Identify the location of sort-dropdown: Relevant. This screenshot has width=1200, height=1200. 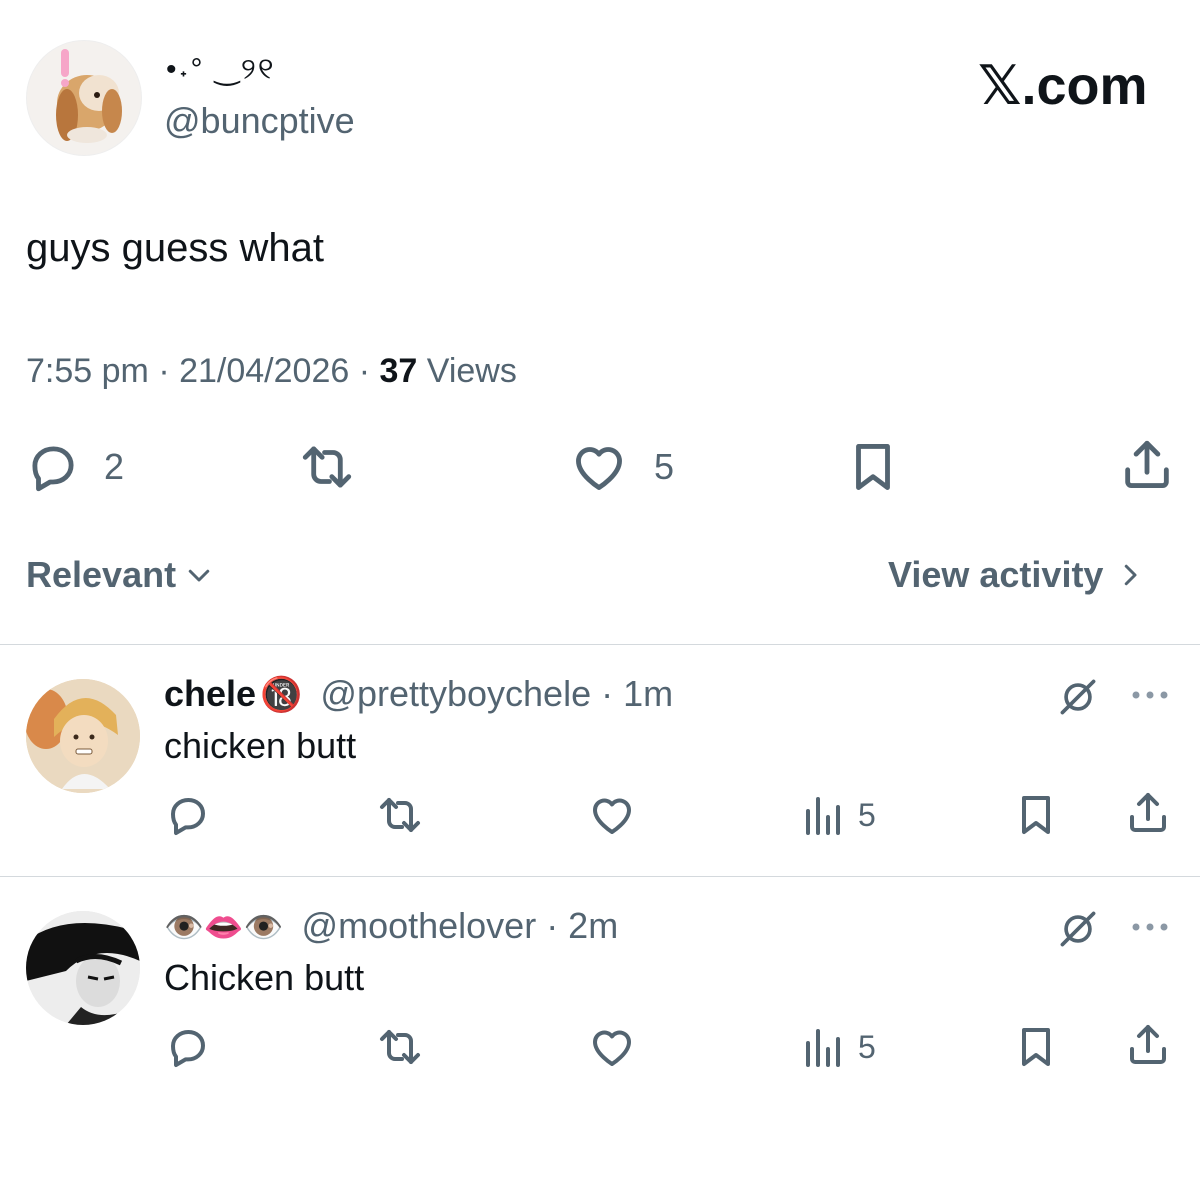
(120, 575).